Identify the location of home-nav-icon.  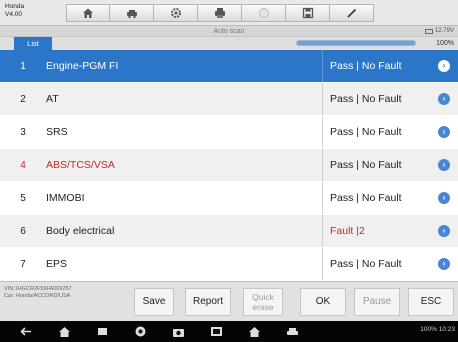
(64, 331).